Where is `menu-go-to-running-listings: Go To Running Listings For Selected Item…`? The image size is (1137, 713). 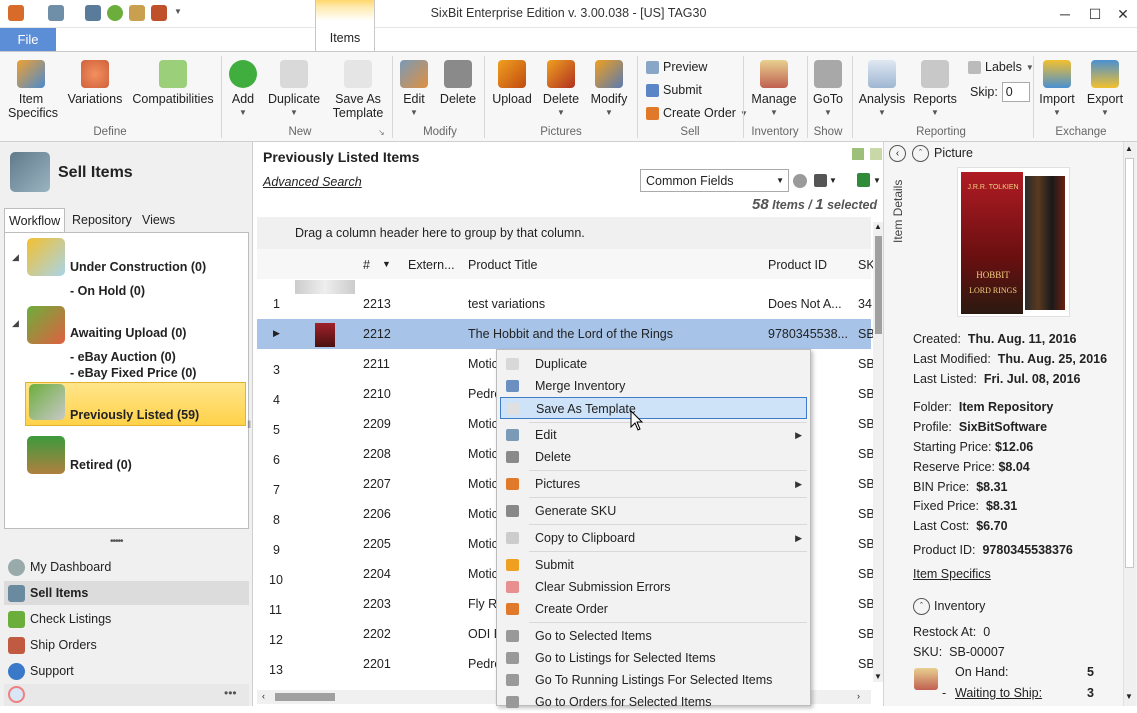 menu-go-to-running-listings: Go To Running Listings For Selected Item… is located at coordinates (653, 680).